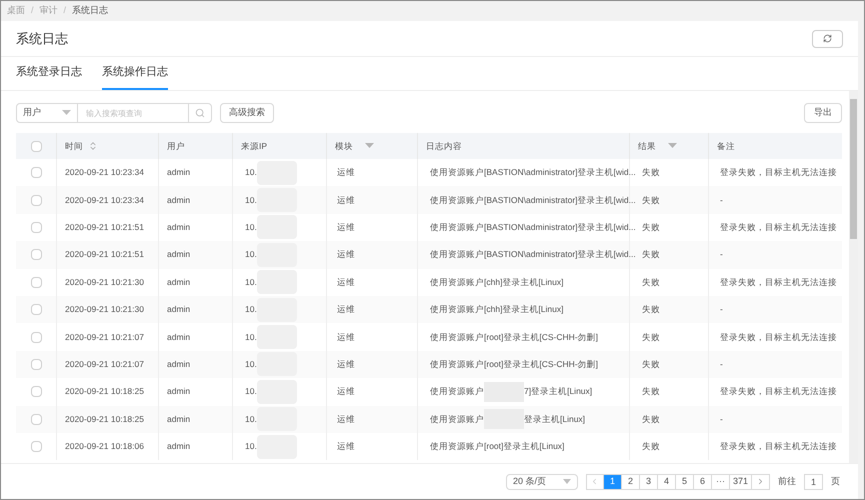 The height and width of the screenshot is (500, 865). I want to click on page-button: 2, so click(631, 482).